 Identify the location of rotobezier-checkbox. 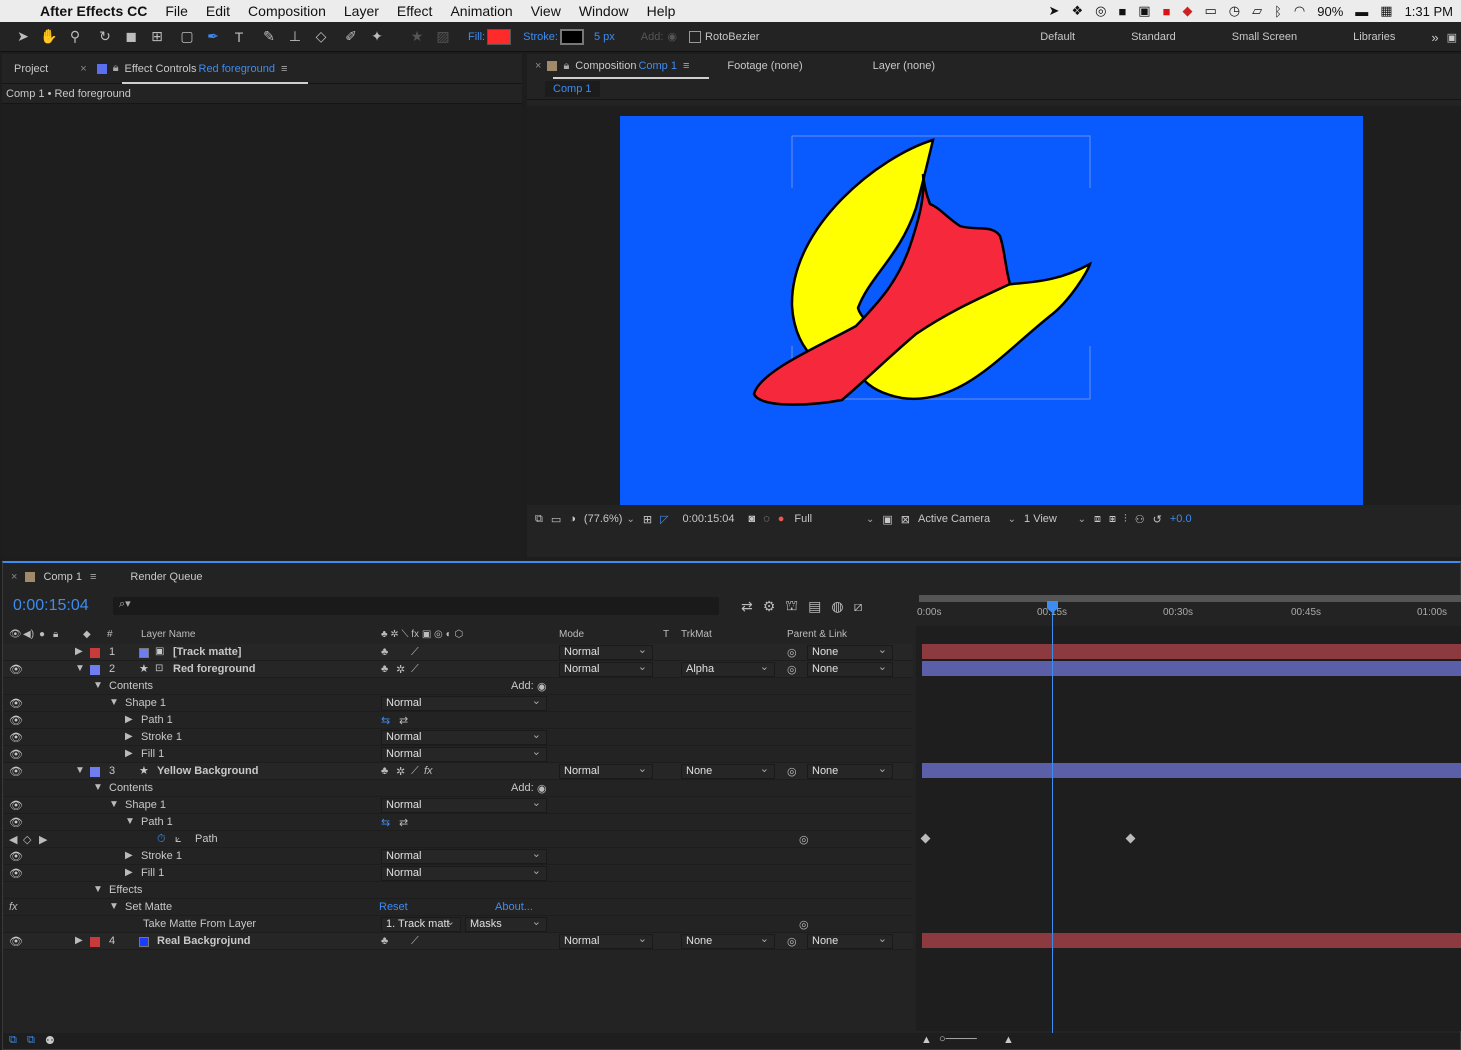
(695, 36).